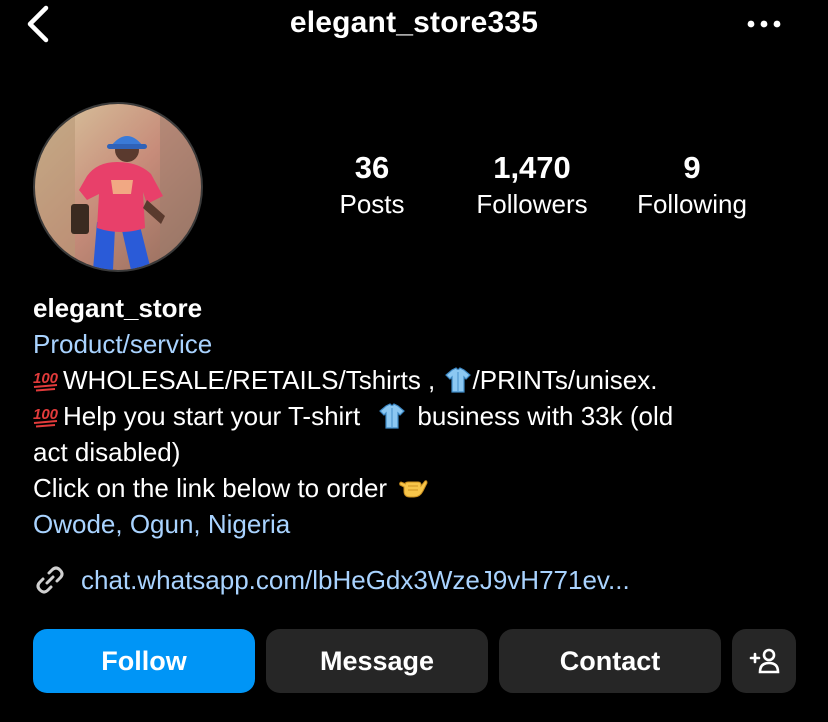  I want to click on profile-avatar, so click(118, 187).